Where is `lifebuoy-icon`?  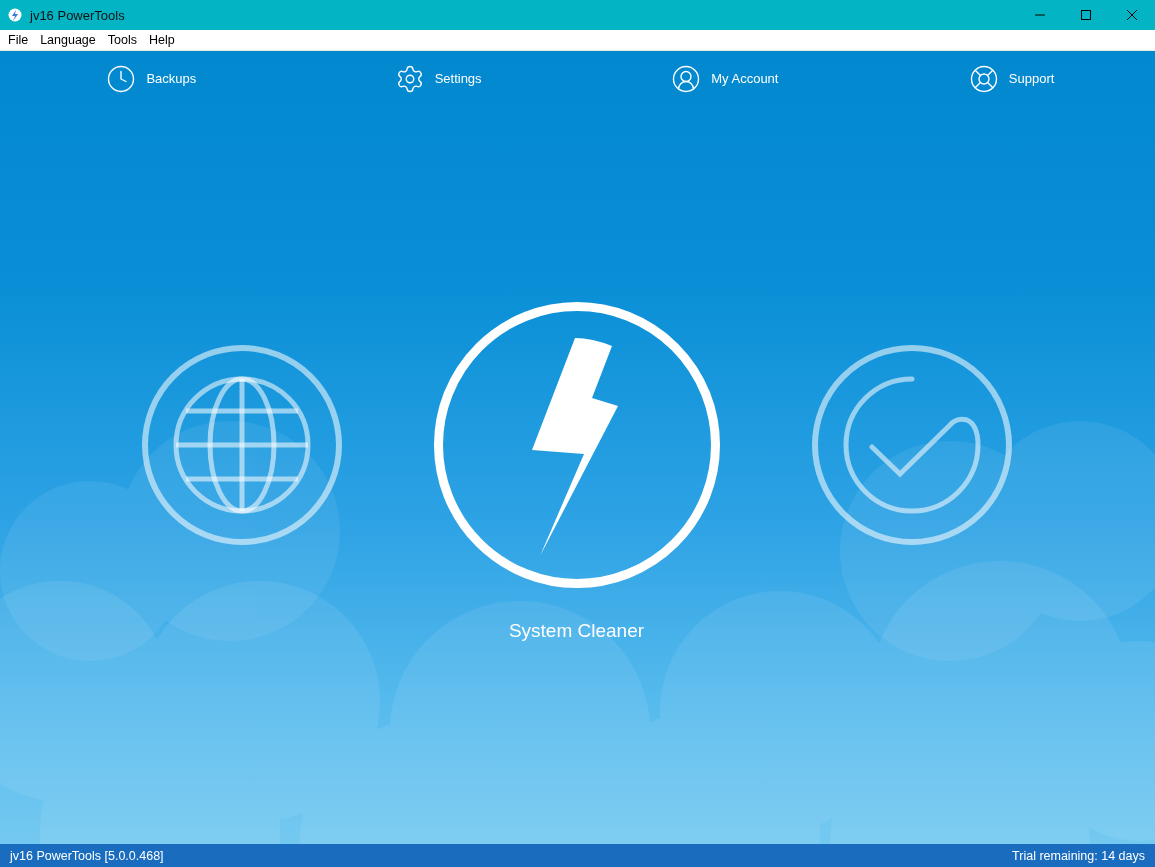
lifebuoy-icon is located at coordinates (983, 78).